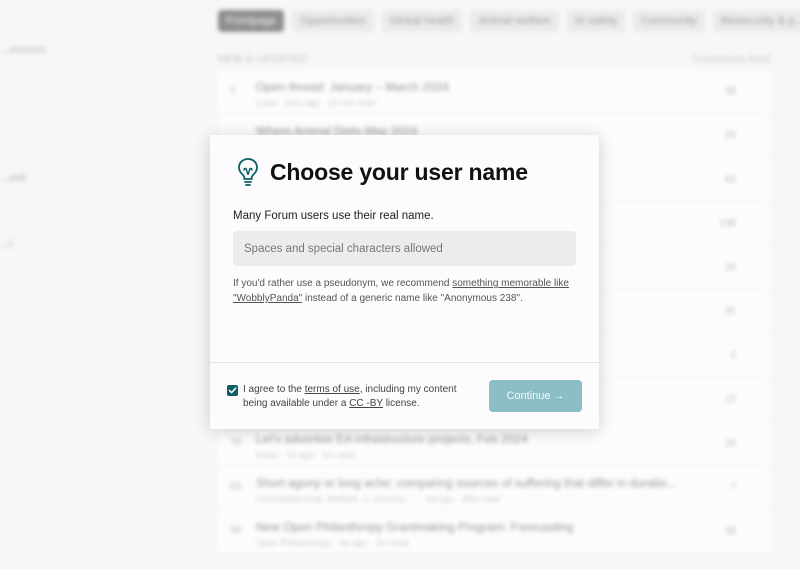  What do you see at coordinates (535, 396) in the screenshot?
I see `continue-button: Continue →` at bounding box center [535, 396].